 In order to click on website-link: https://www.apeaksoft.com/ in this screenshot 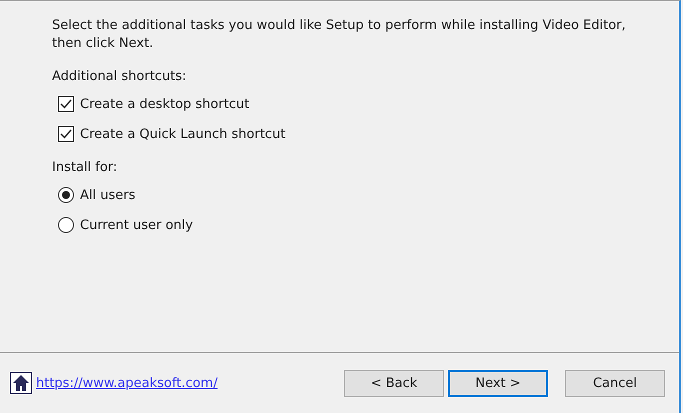, I will do `click(127, 383)`.